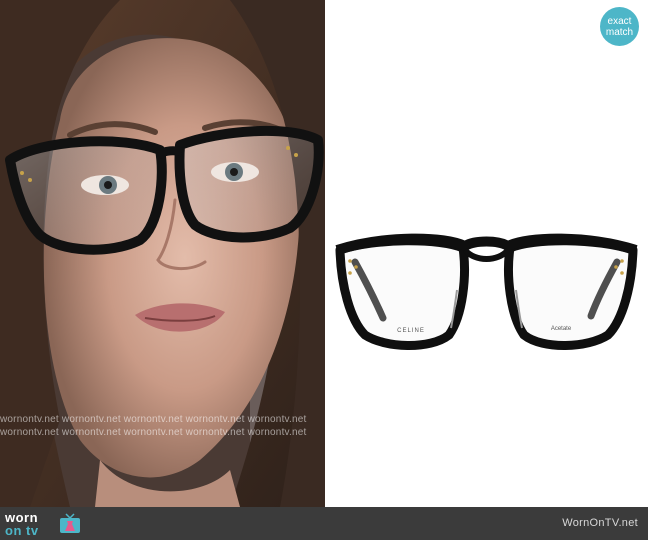 The width and height of the screenshot is (648, 540). Describe the element at coordinates (22, 530) in the screenshot. I see `logo-word-ontv: on tv` at that location.